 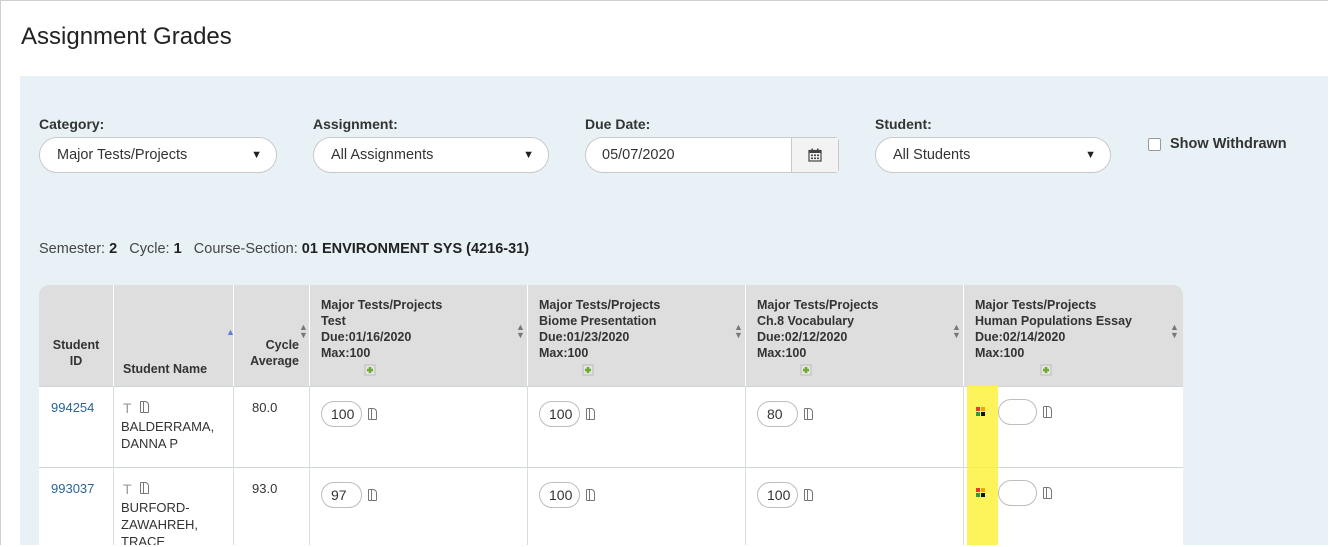 What do you see at coordinates (113, 249) in the screenshot?
I see `semester-value: 2` at bounding box center [113, 249].